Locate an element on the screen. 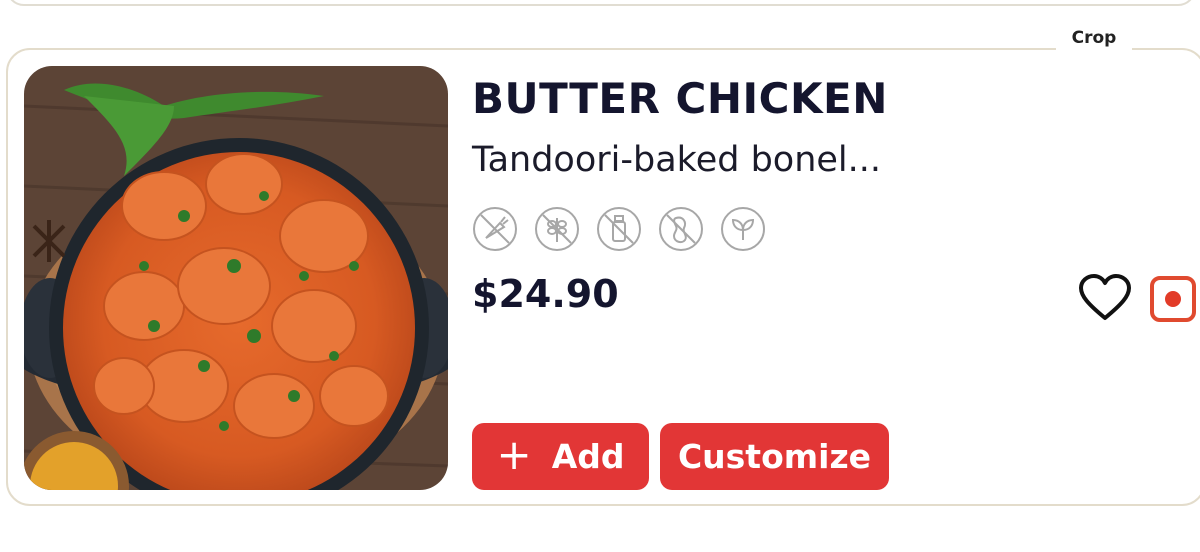  dietary-icons is located at coordinates (619, 229).